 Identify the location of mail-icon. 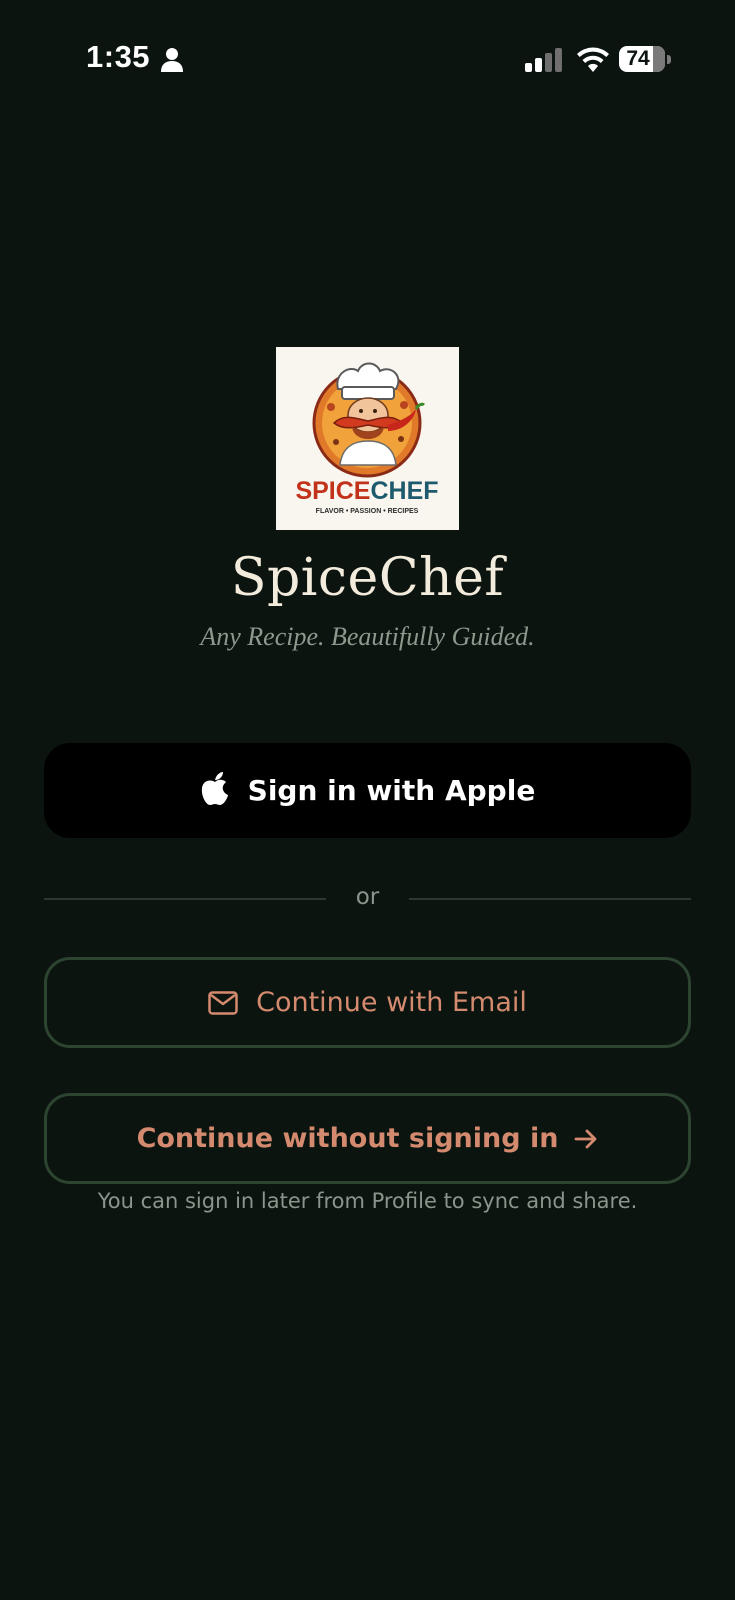
(223, 1002).